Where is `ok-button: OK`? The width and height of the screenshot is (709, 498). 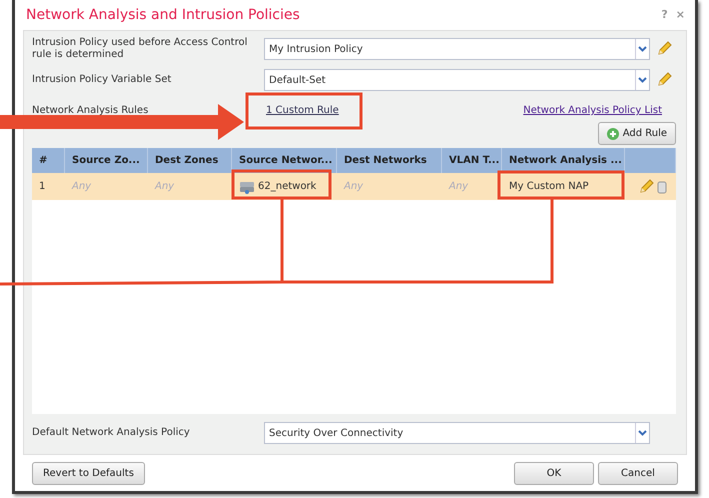
ok-button: OK is located at coordinates (554, 473).